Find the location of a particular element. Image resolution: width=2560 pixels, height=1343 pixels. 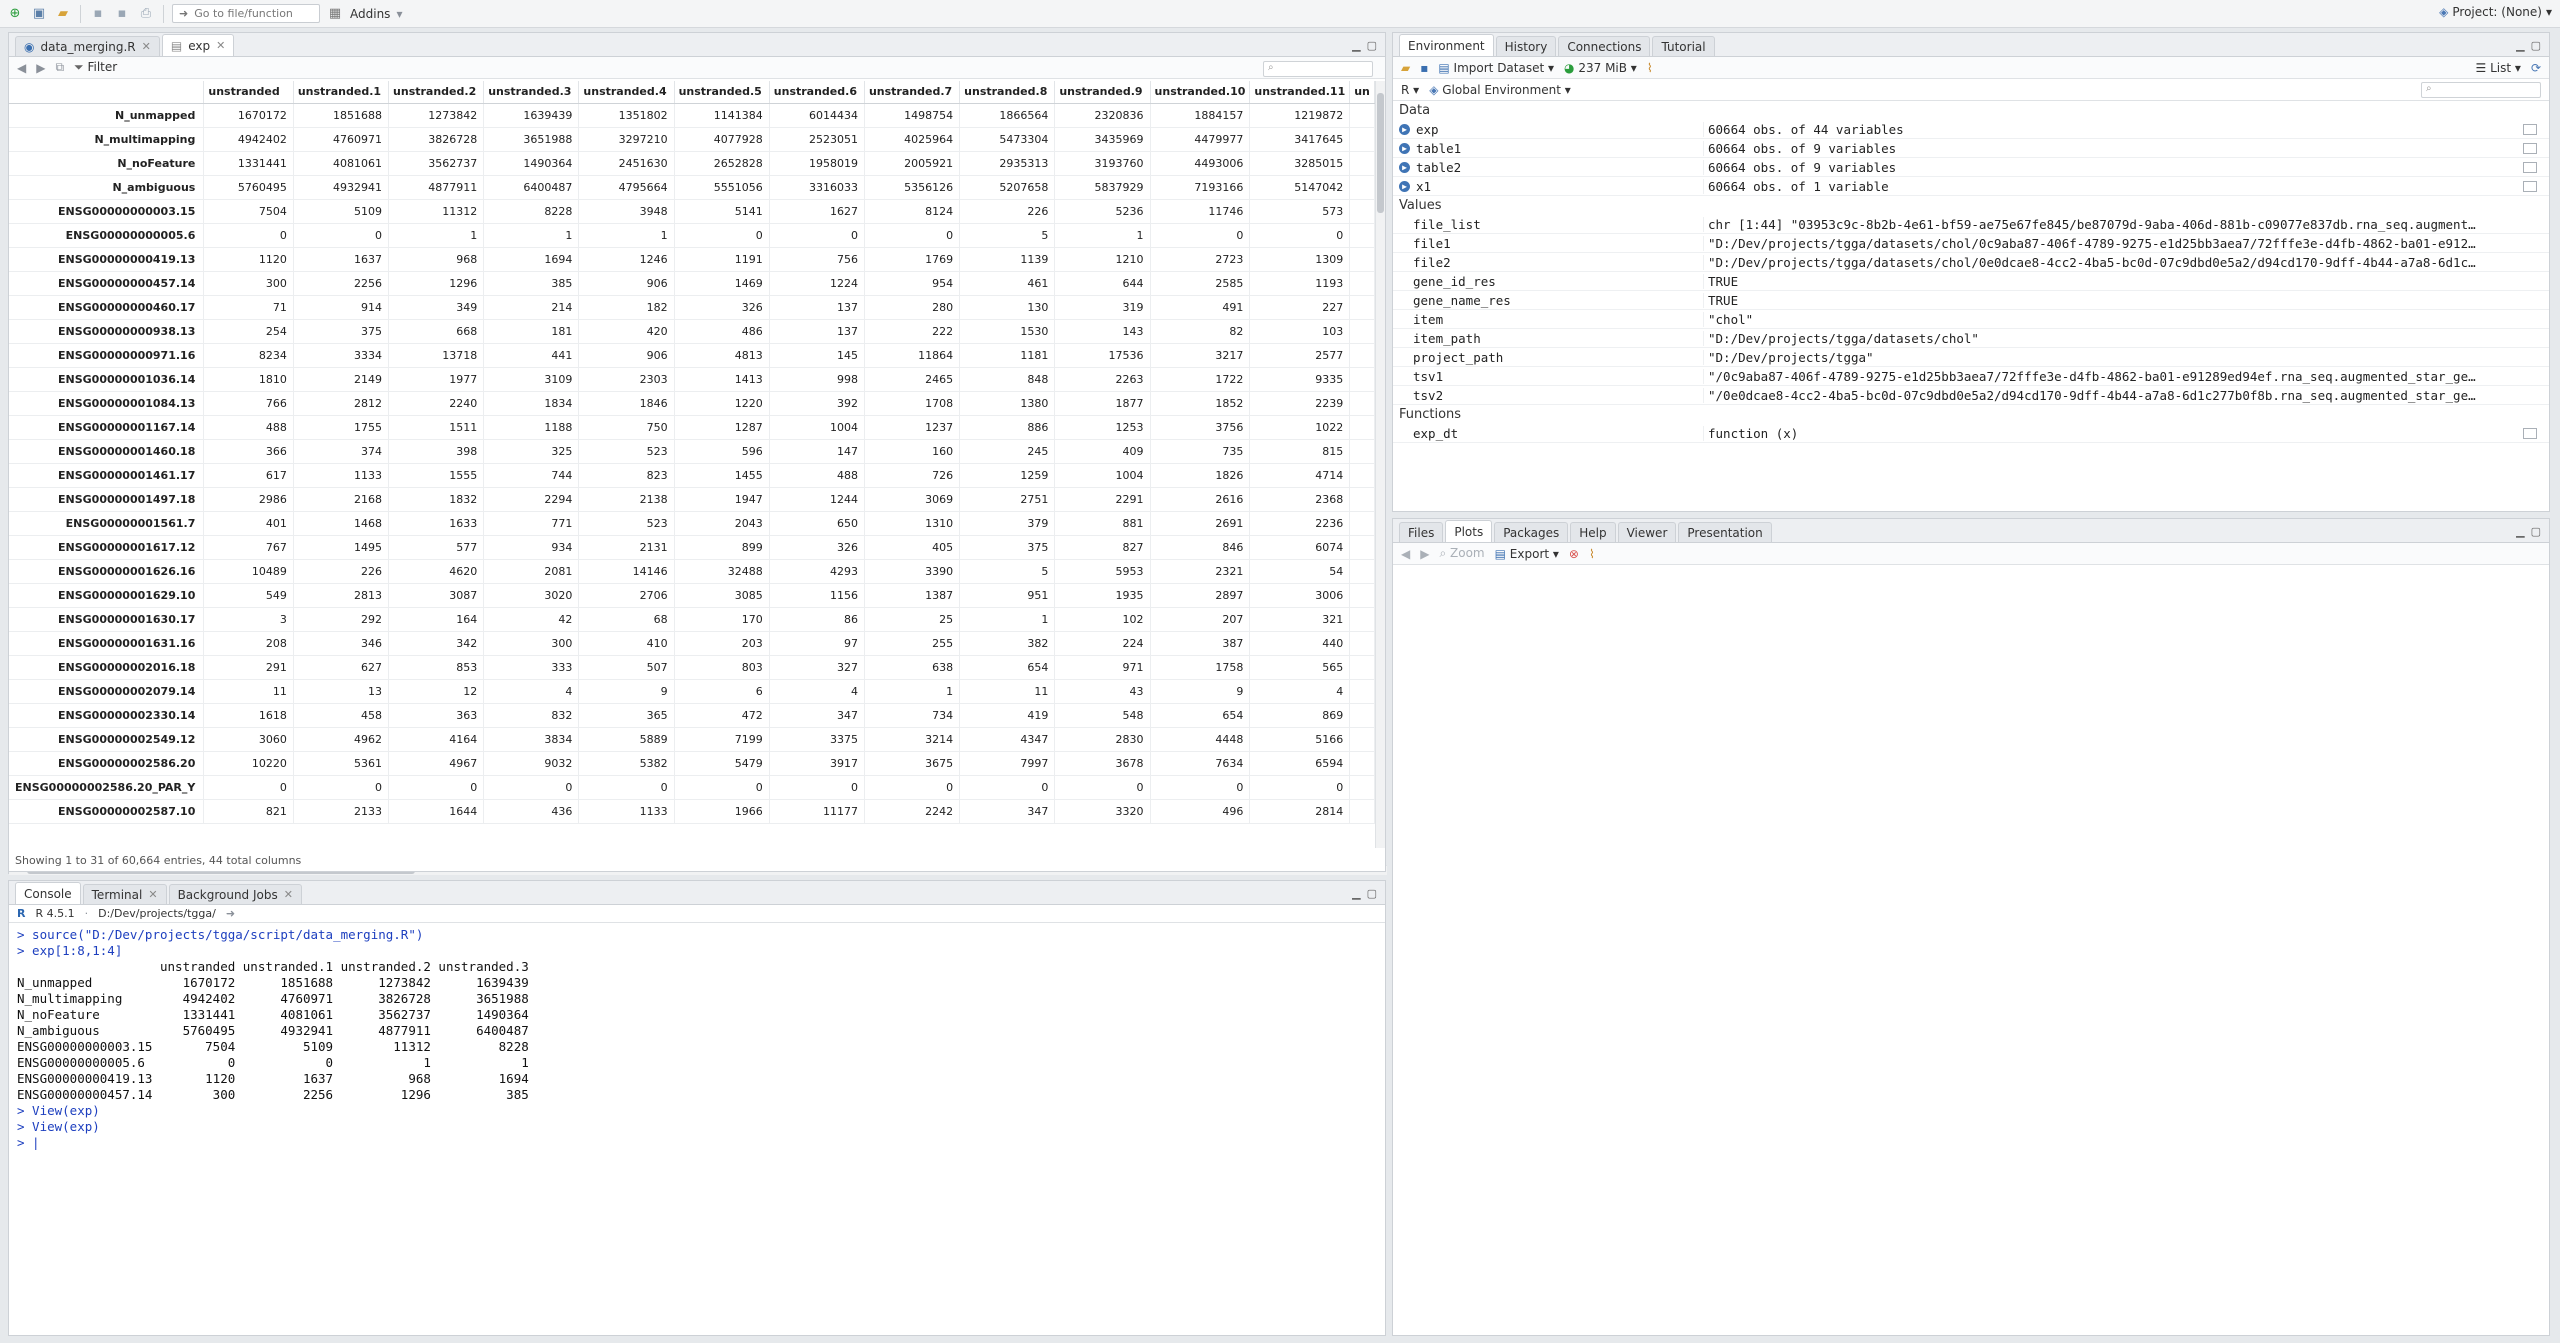

save-all-icon: ▪ is located at coordinates (122, 14).